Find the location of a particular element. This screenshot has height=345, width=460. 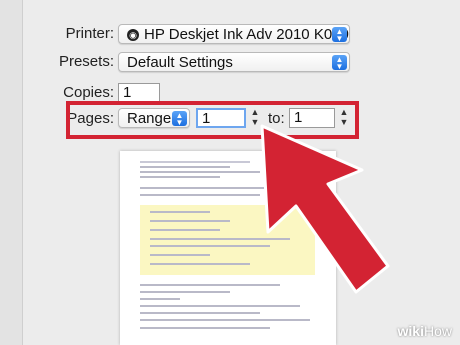

watermark: wikiHow is located at coordinates (425, 331).